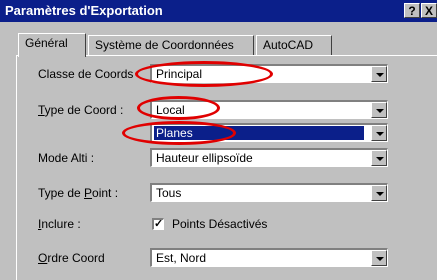  Describe the element at coordinates (181, 258) in the screenshot. I see `ordre-coord-value: Est, Nord` at that location.